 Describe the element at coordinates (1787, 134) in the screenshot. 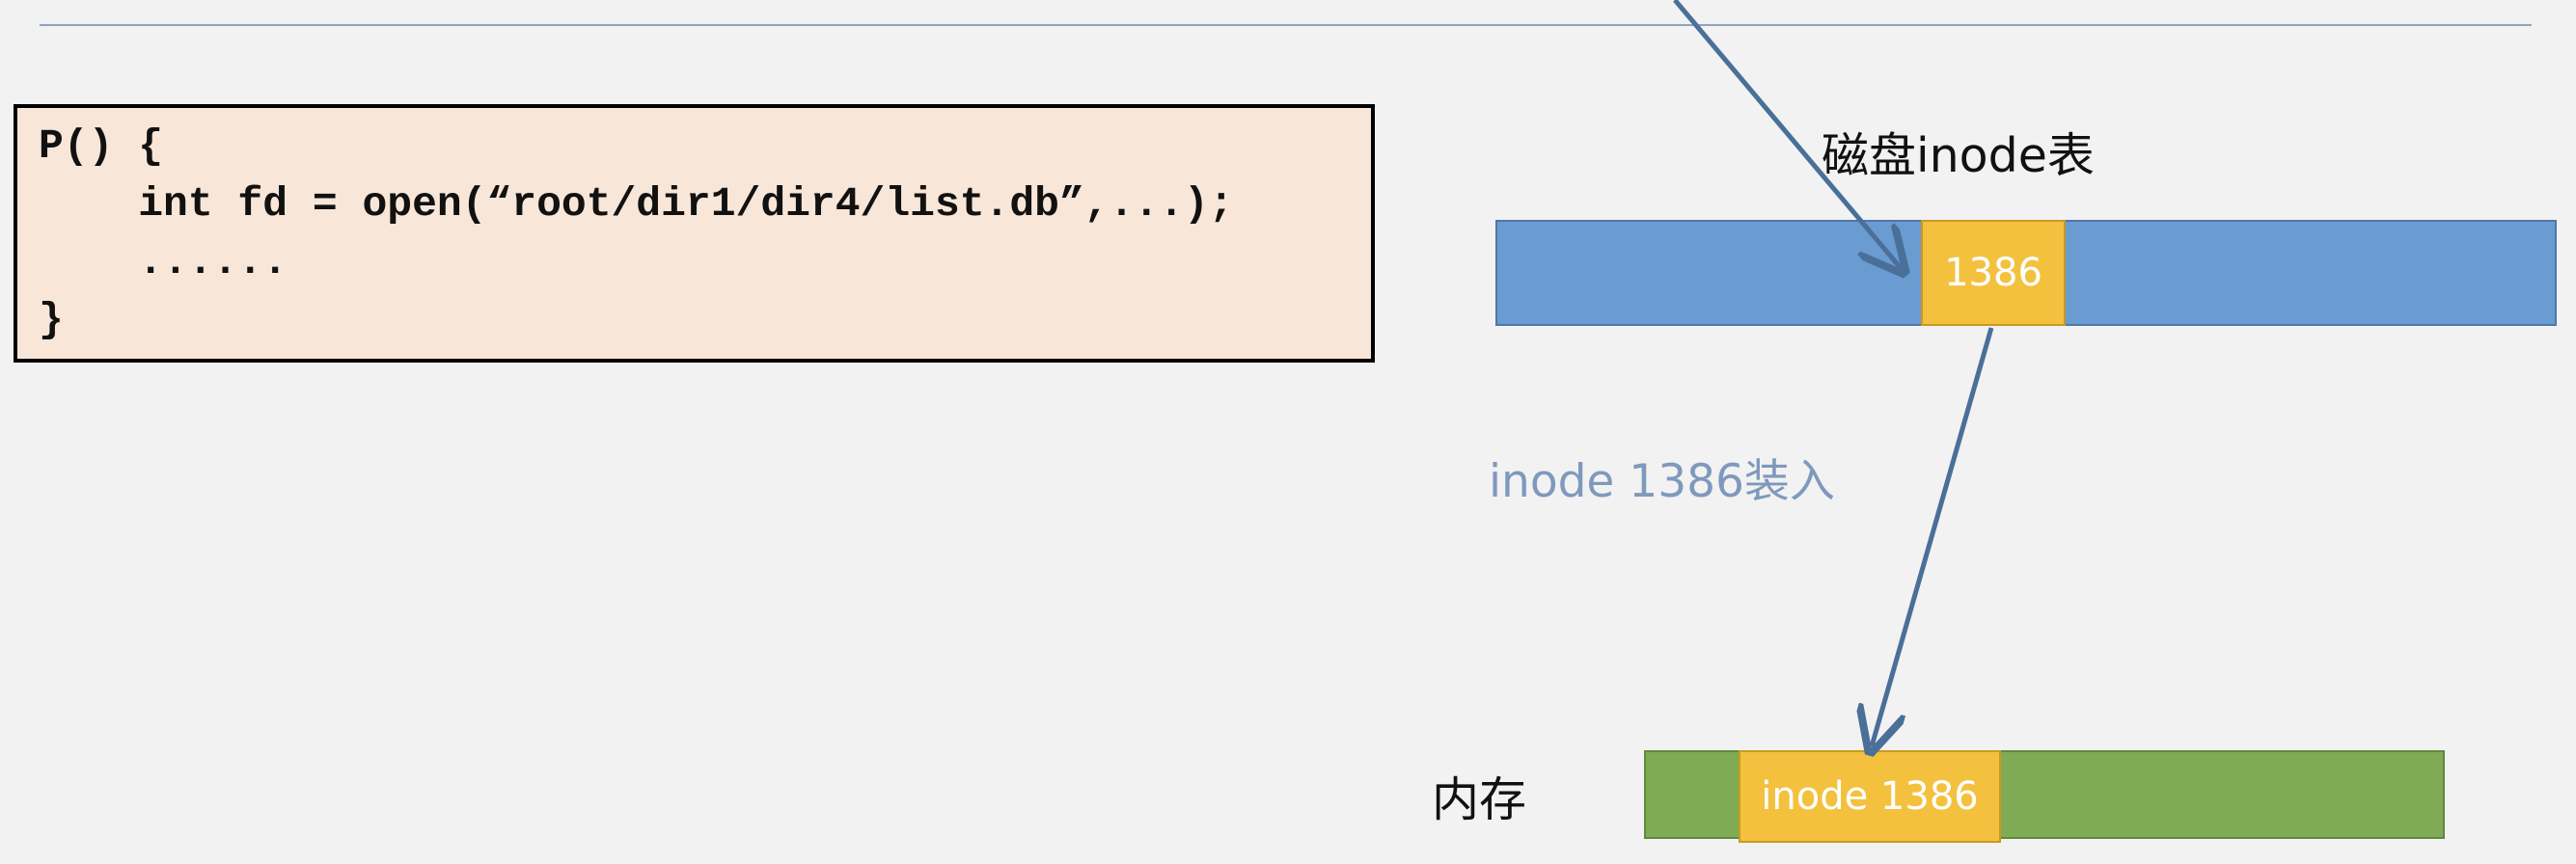

I see `incoming-arrow` at that location.